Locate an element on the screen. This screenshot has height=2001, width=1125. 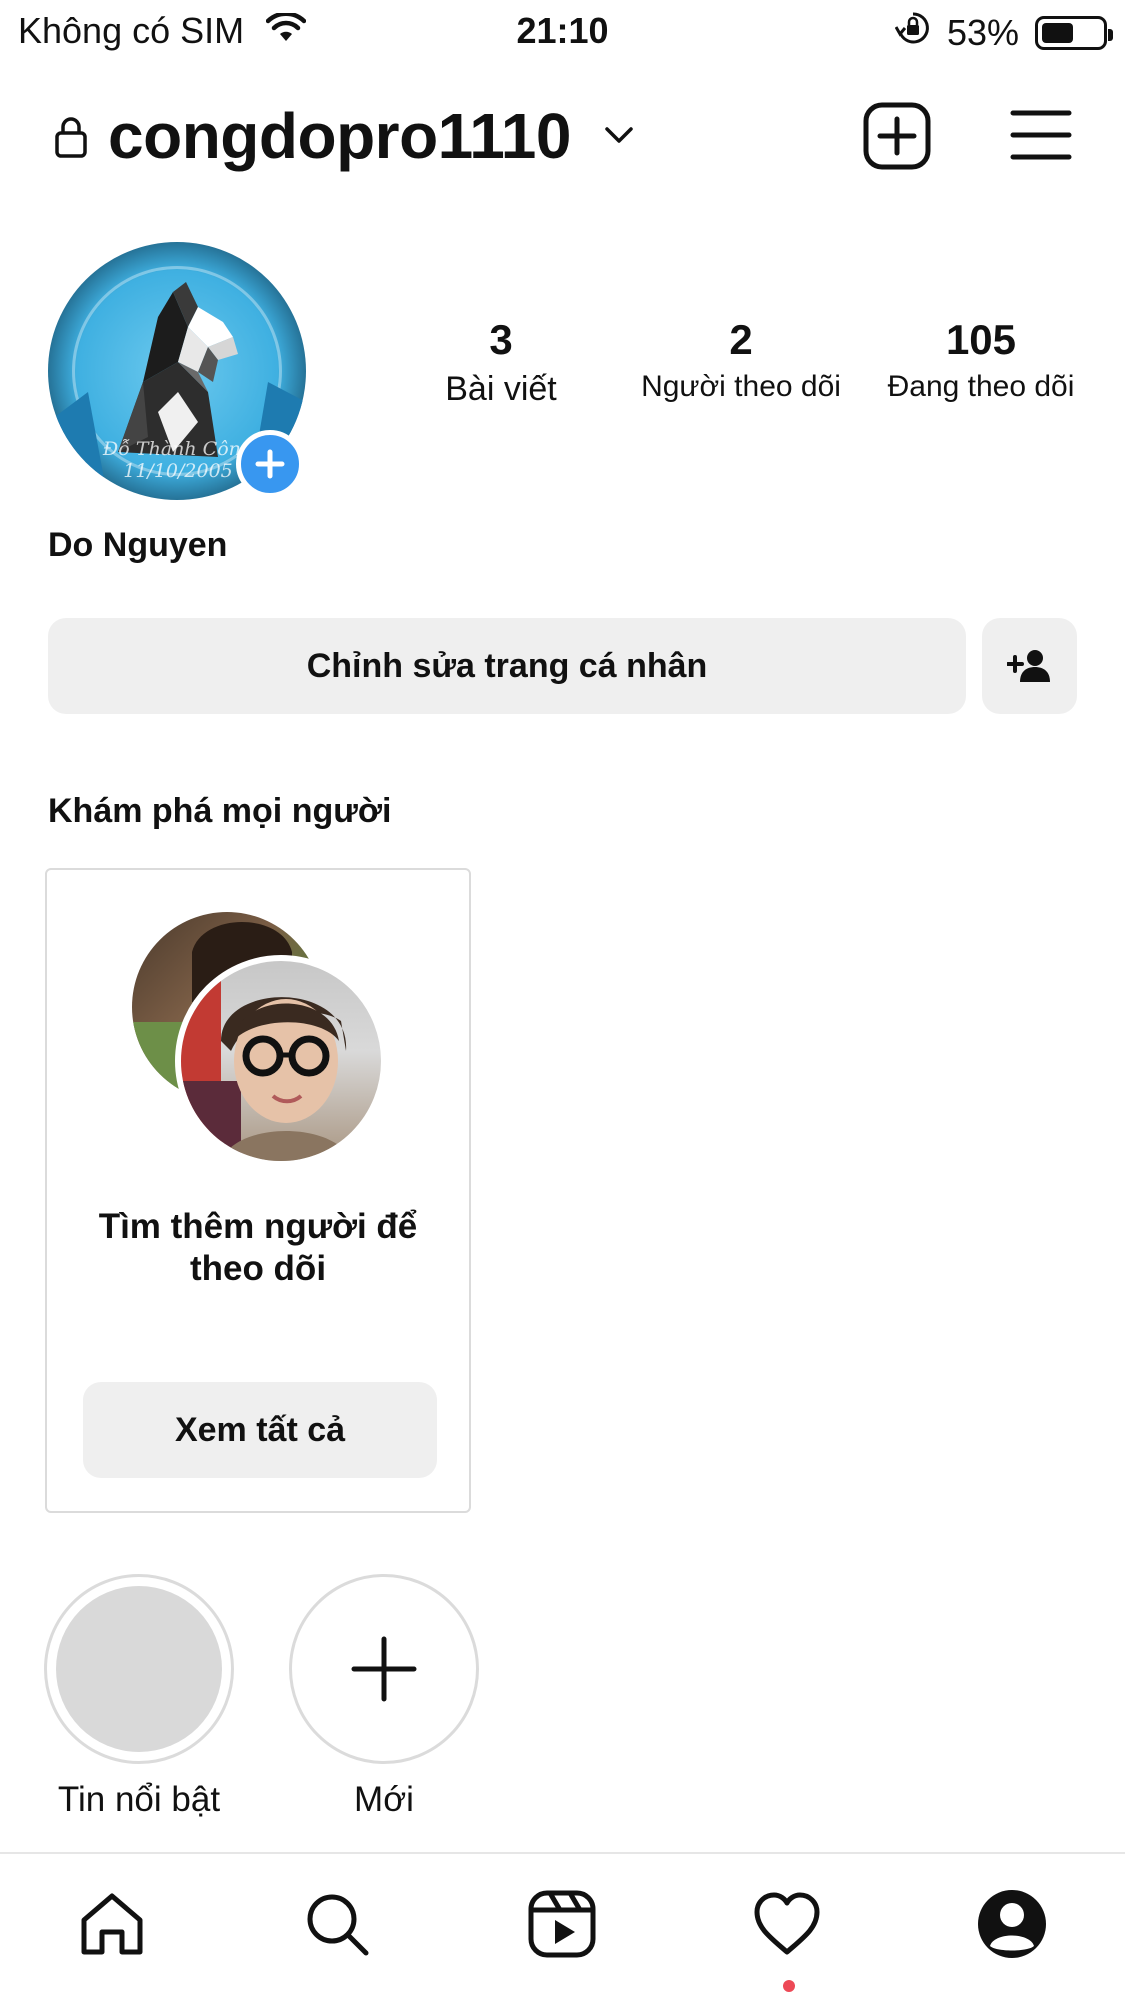
new-highlight-circle is located at coordinates (384, 1669).